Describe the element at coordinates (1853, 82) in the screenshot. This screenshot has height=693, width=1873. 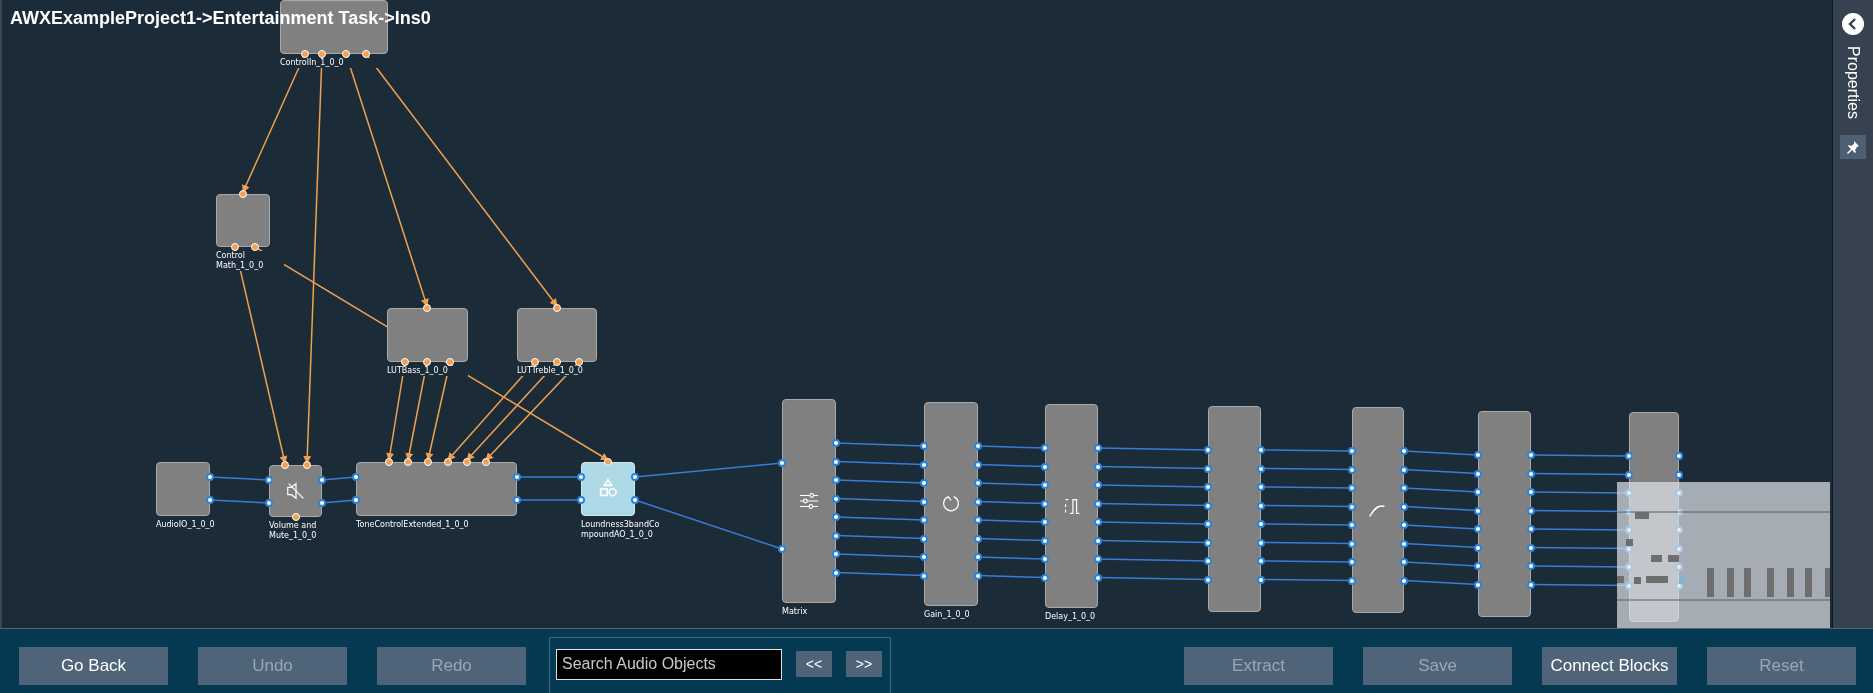
I see `panel-title: Properties` at that location.